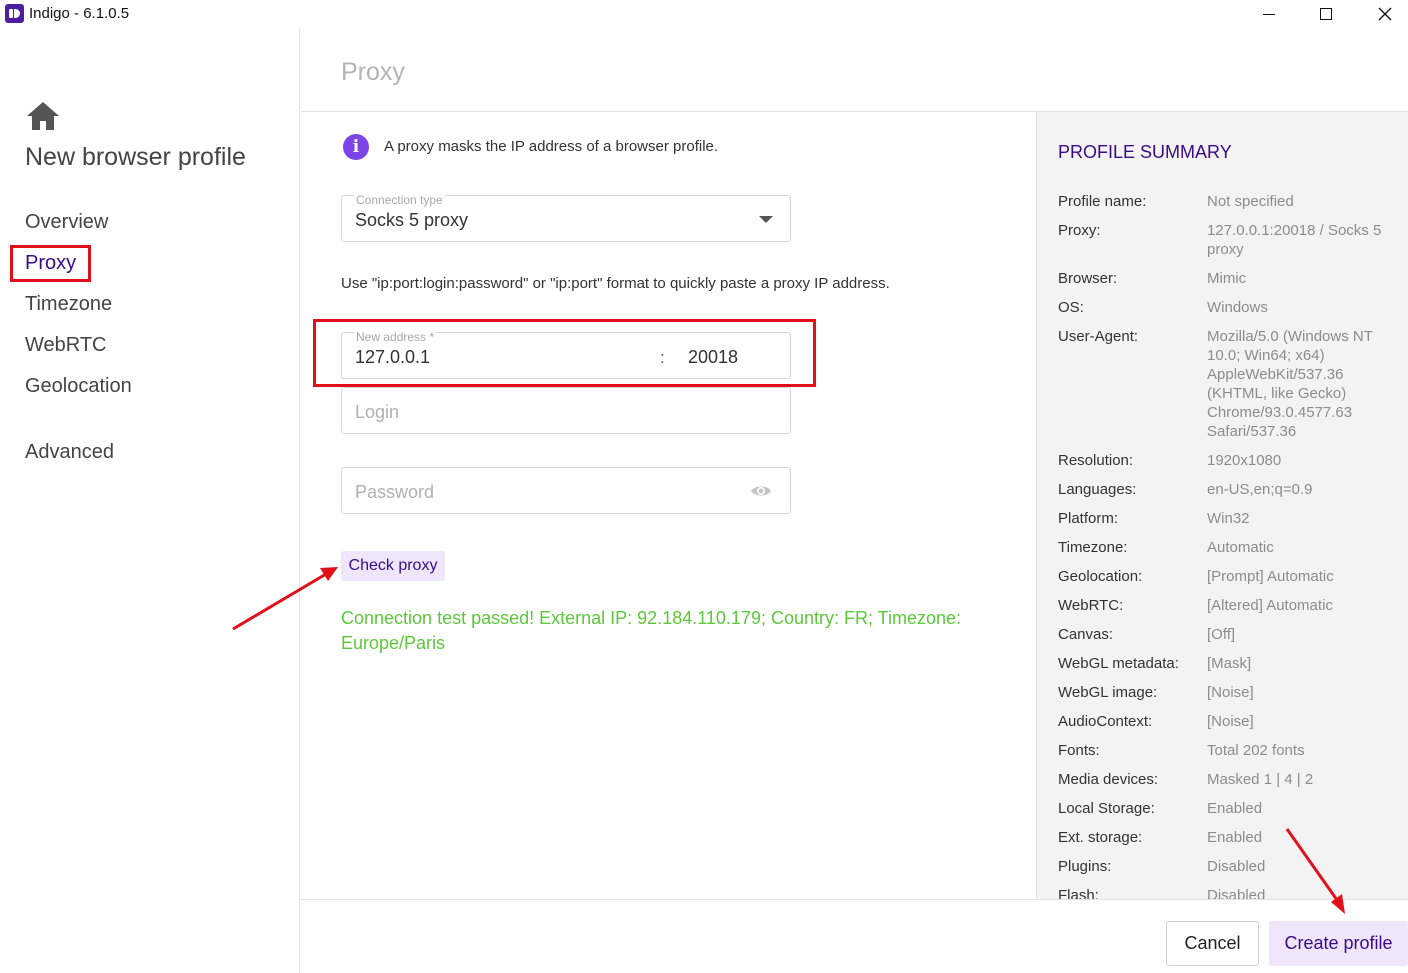 This screenshot has width=1408, height=973. Describe the element at coordinates (566, 217) in the screenshot. I see `connection-type-select: Connection type Socks 5 proxy` at that location.